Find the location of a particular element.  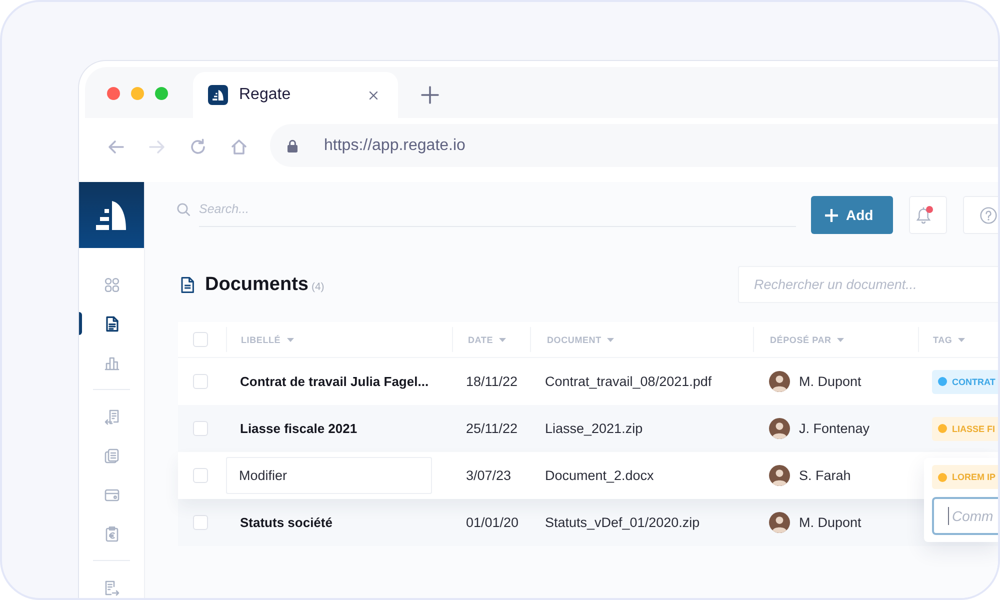

tag-label: CONTRAT is located at coordinates (974, 381).